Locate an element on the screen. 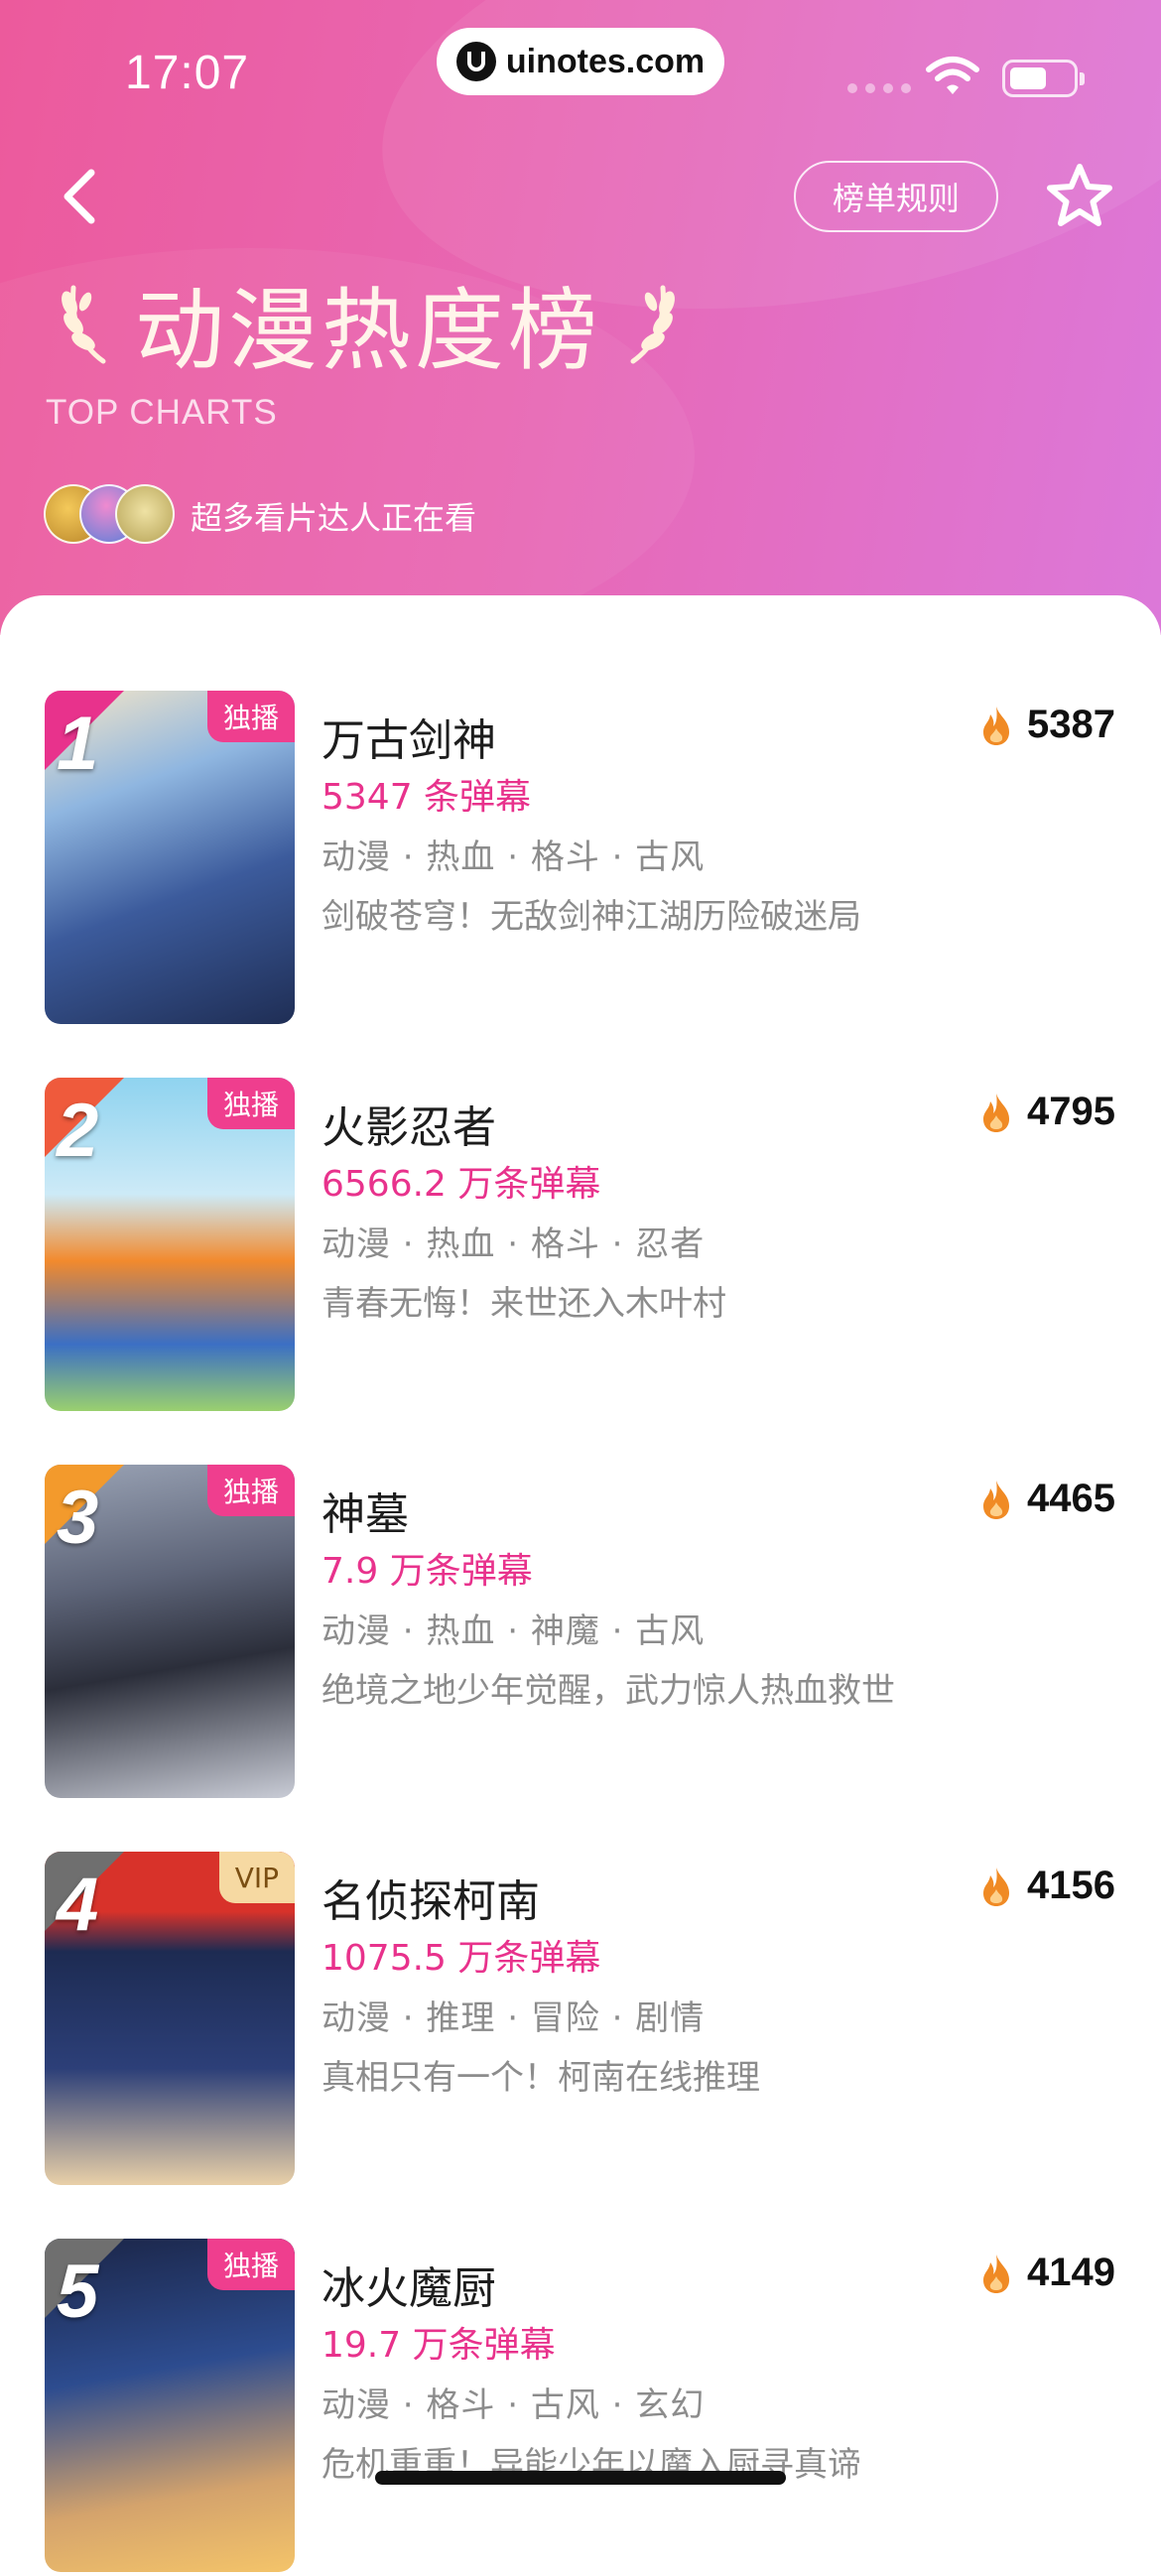 The height and width of the screenshot is (2576, 1161). heat-value: 4149 is located at coordinates (1071, 2272).